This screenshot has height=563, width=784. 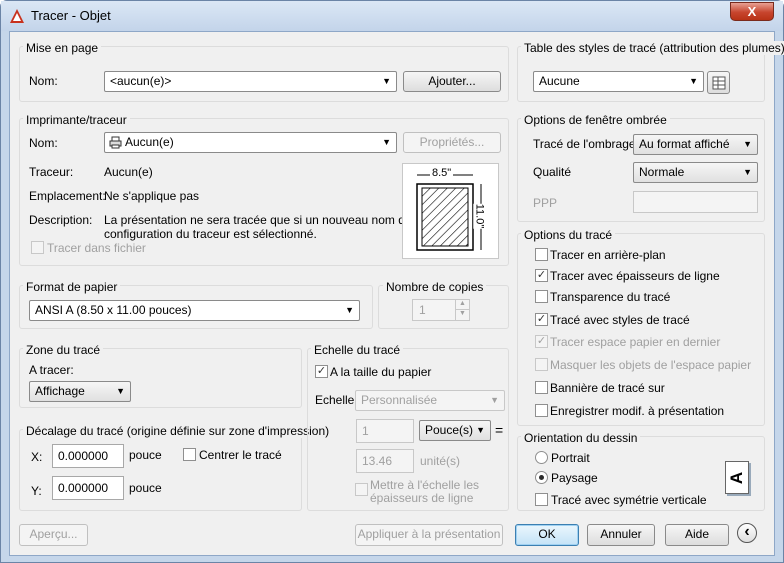 I want to click on offset-y-input: 0.000000, so click(x=88, y=488).